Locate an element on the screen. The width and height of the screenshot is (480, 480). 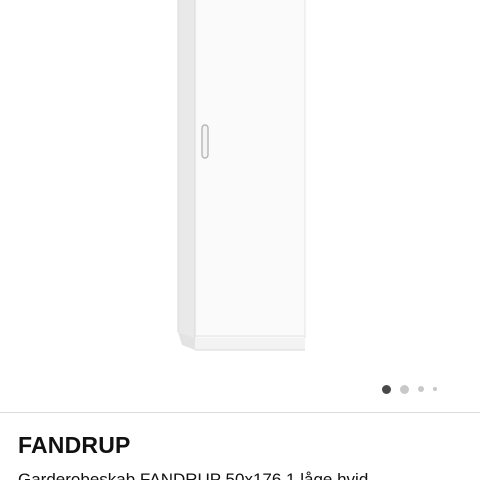
product-title: FANDRUP is located at coordinates (74, 445).